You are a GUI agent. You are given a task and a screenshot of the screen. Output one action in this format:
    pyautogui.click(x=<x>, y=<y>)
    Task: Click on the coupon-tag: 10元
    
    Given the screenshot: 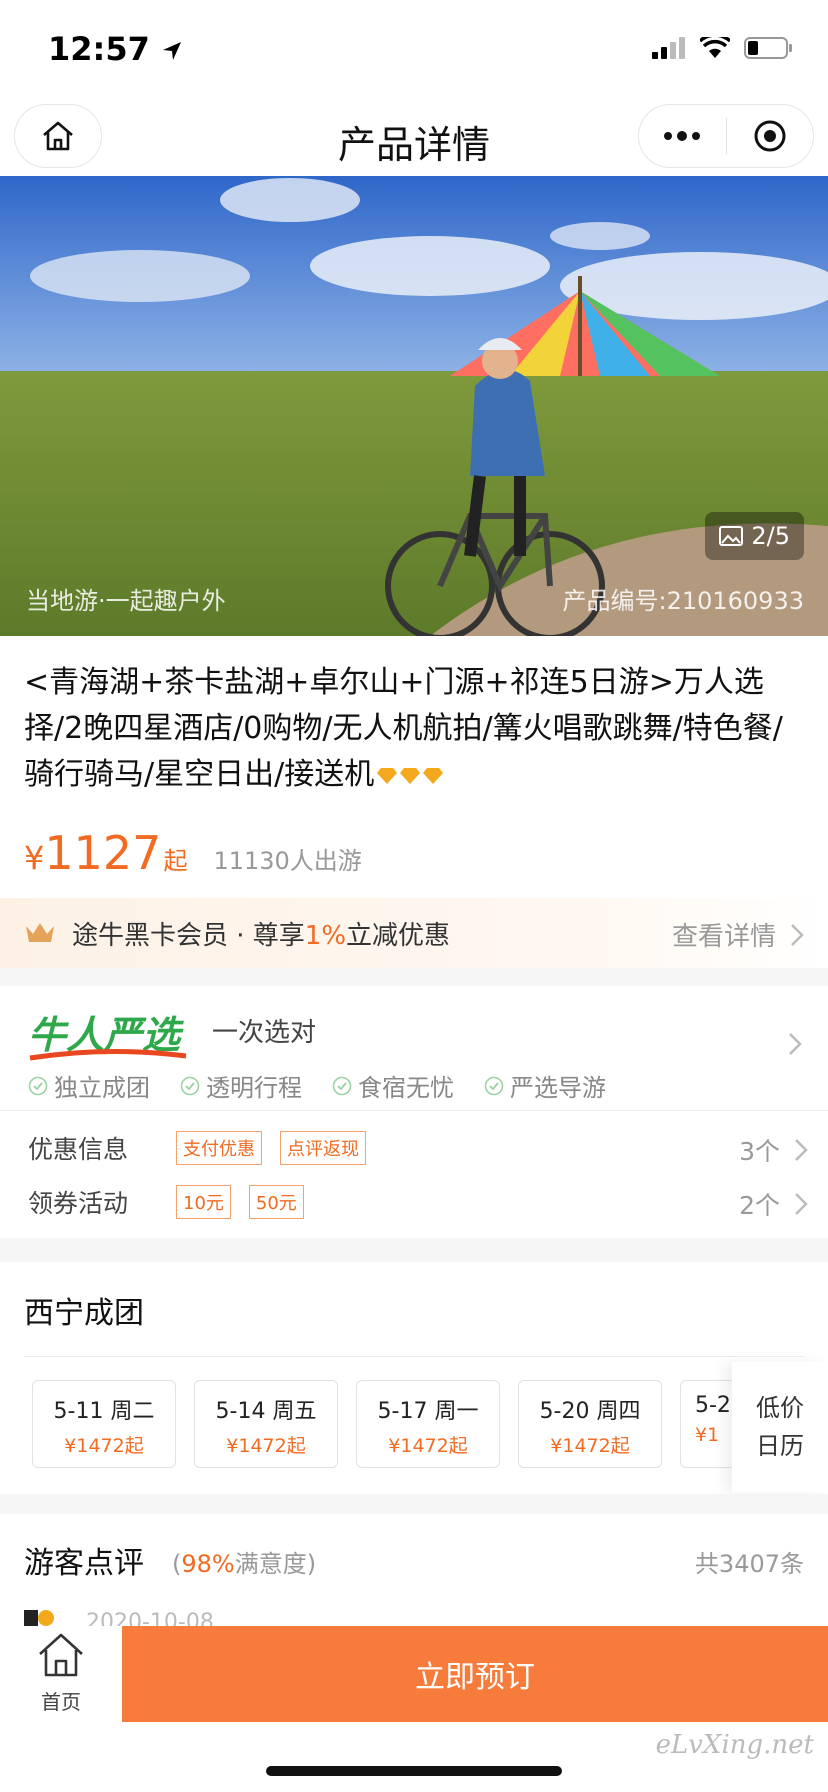 What is the action you would take?
    pyautogui.click(x=203, y=1202)
    